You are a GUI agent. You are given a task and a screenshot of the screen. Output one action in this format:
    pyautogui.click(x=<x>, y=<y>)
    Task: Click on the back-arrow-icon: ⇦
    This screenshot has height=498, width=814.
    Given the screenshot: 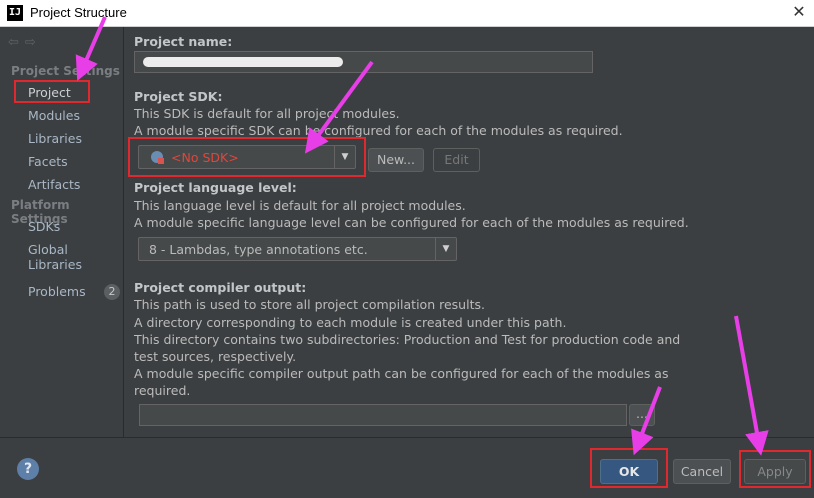 What is the action you would take?
    pyautogui.click(x=13, y=42)
    